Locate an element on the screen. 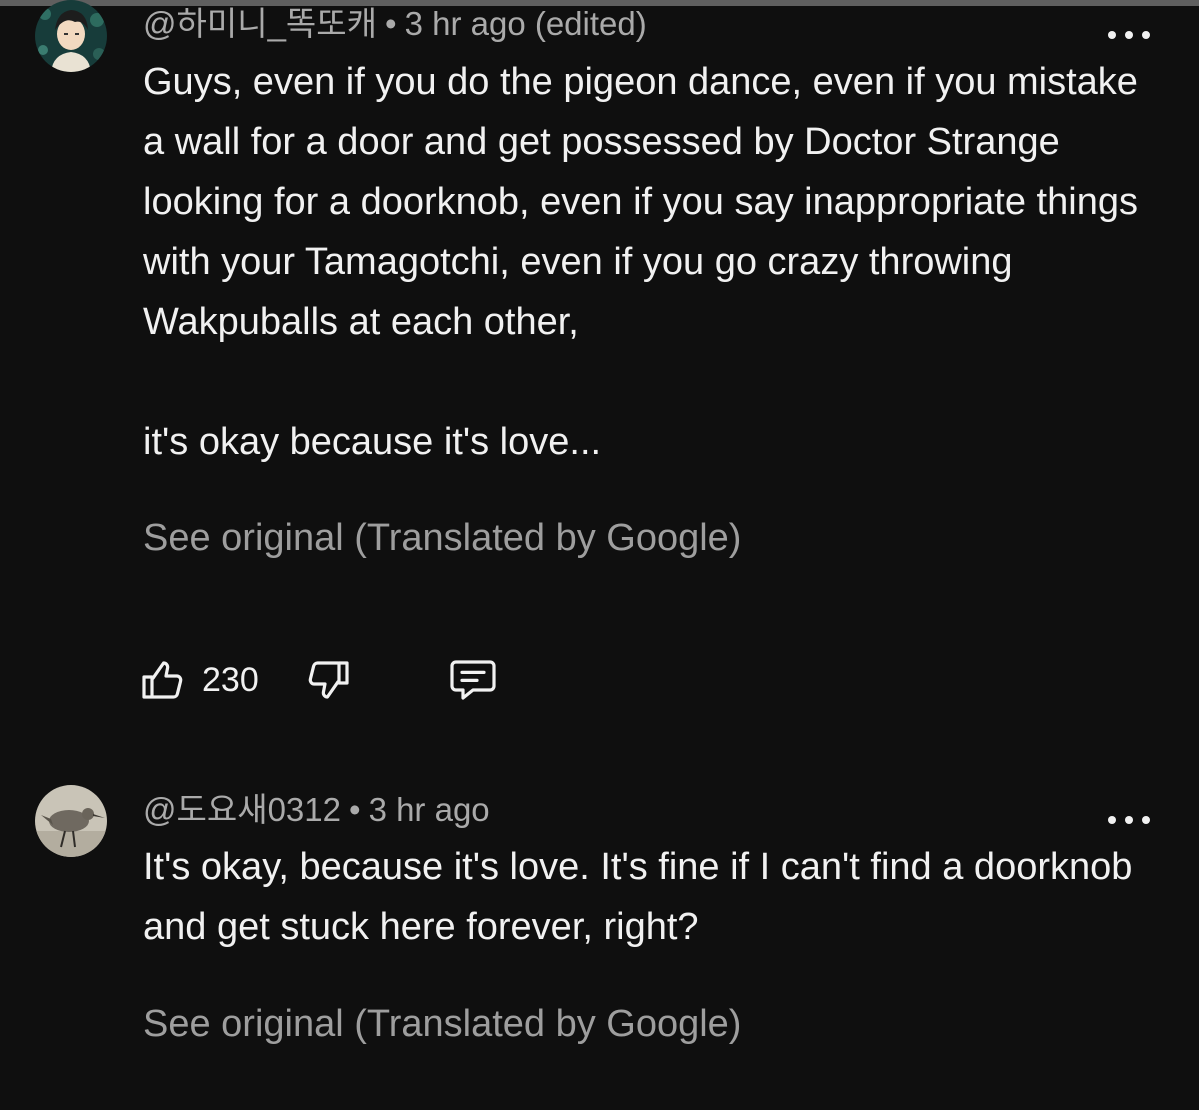 The image size is (1199, 1110). anime-character-avatar-icon is located at coordinates (71, 36).